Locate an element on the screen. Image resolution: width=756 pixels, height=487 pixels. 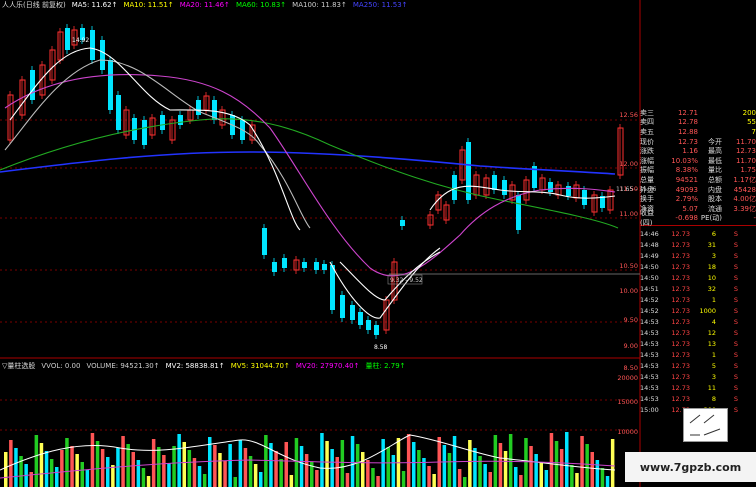
tick-row: 14:53 12.73 3 S is located at coordinates (698, 376).